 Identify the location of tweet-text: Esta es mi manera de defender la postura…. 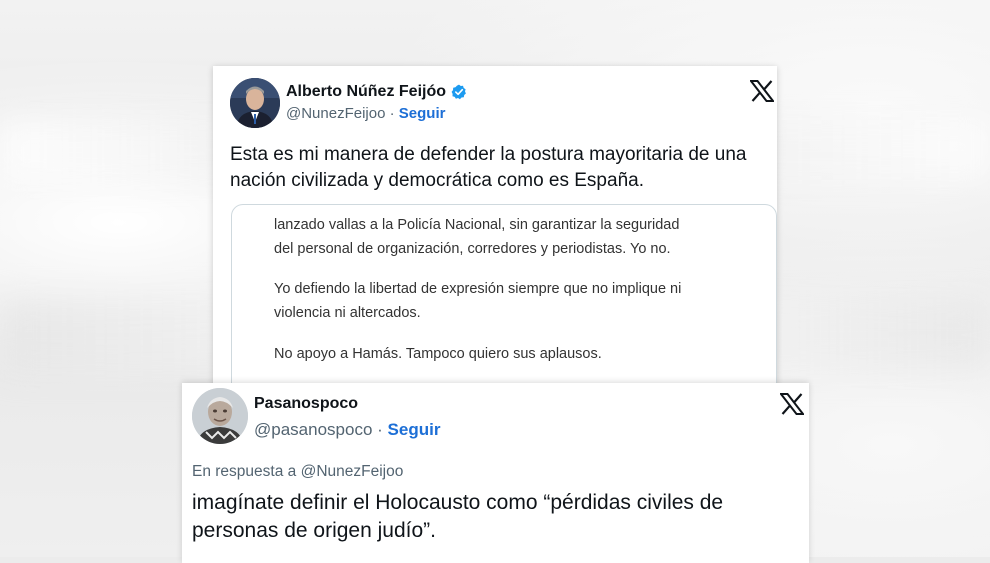
(488, 167).